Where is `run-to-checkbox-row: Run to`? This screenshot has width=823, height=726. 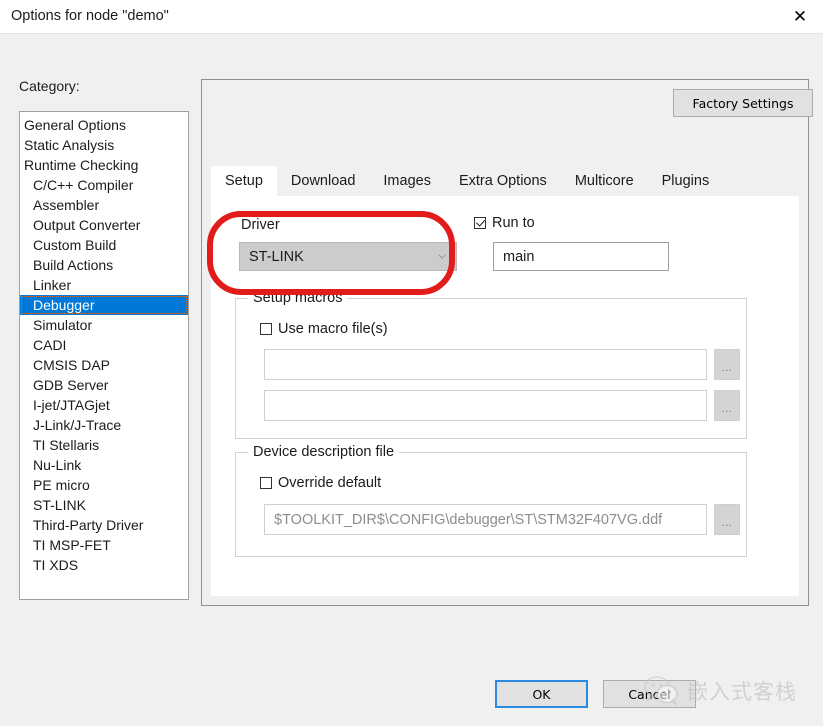 run-to-checkbox-row: Run to is located at coordinates (504, 223).